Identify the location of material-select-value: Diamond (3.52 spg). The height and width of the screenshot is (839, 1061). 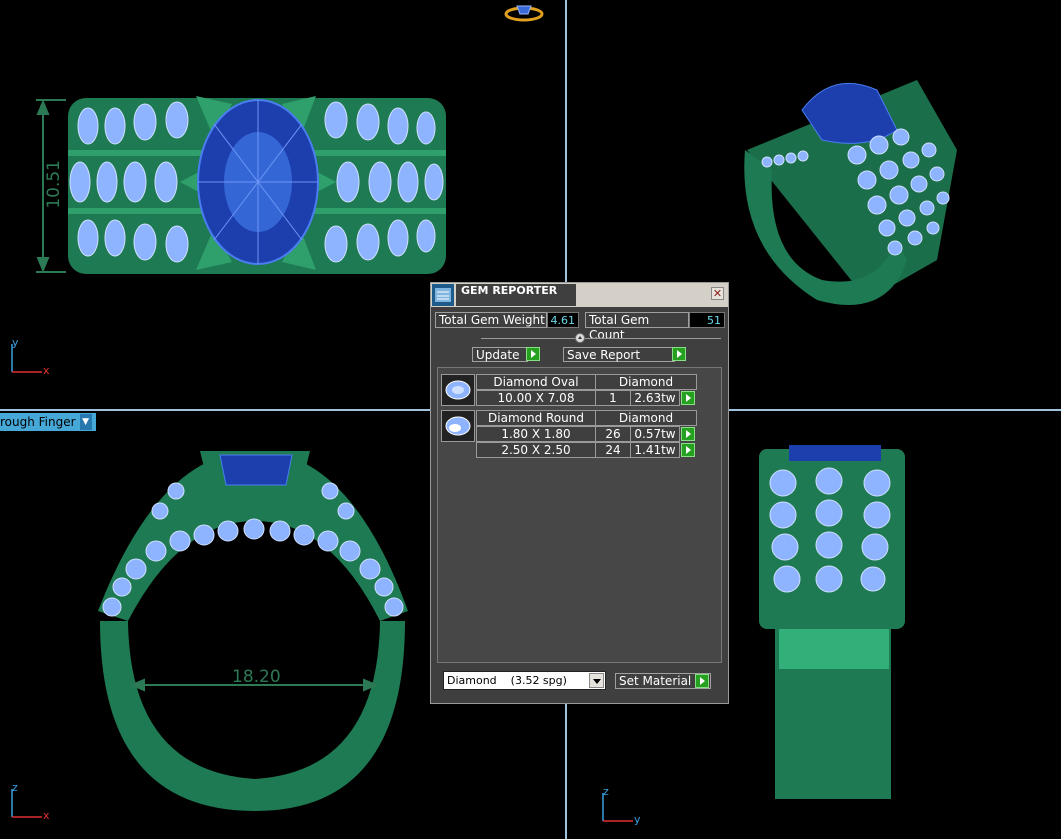
(507, 680).